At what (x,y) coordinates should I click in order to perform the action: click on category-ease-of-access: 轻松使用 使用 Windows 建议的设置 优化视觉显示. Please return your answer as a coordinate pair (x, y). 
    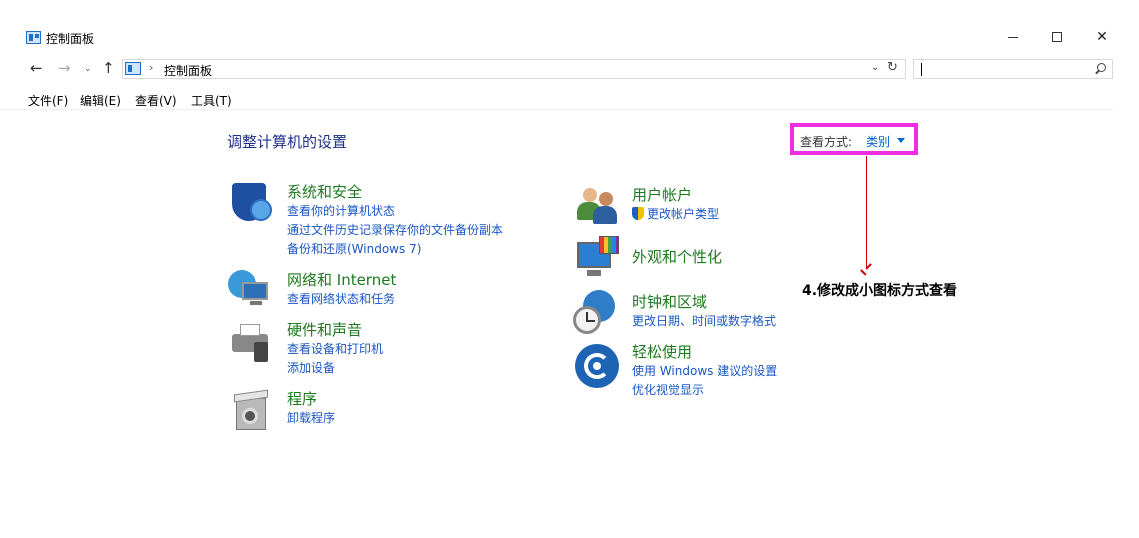
    Looking at the image, I should click on (704, 370).